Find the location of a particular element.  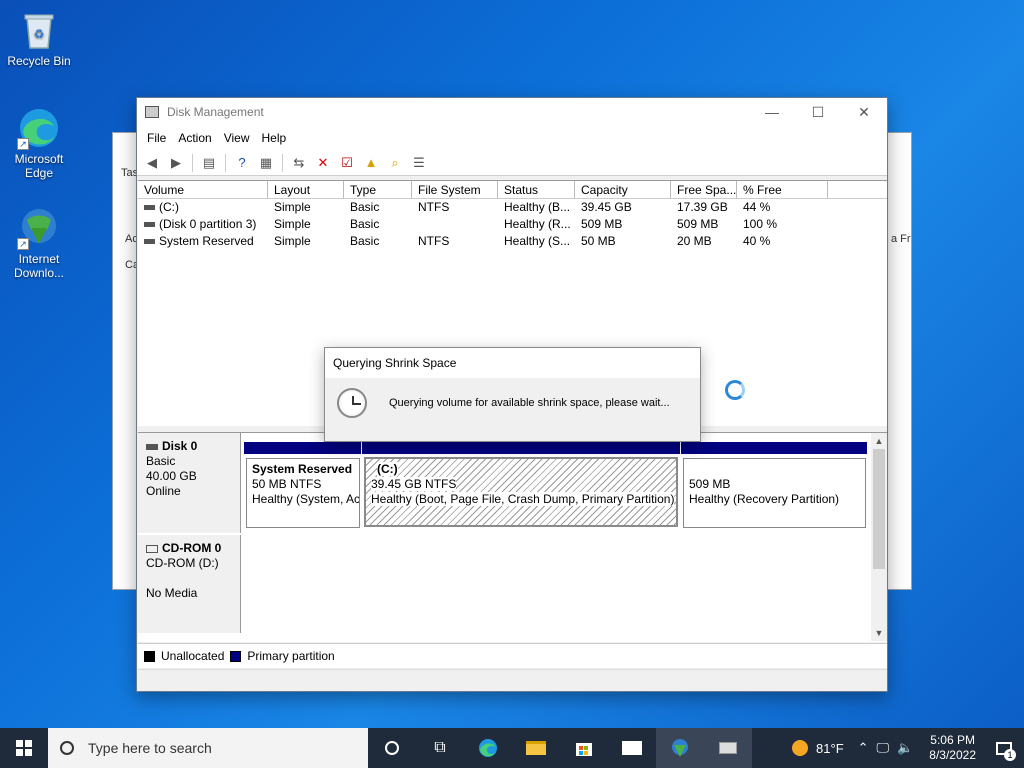

clock-icon is located at coordinates (352, 403).